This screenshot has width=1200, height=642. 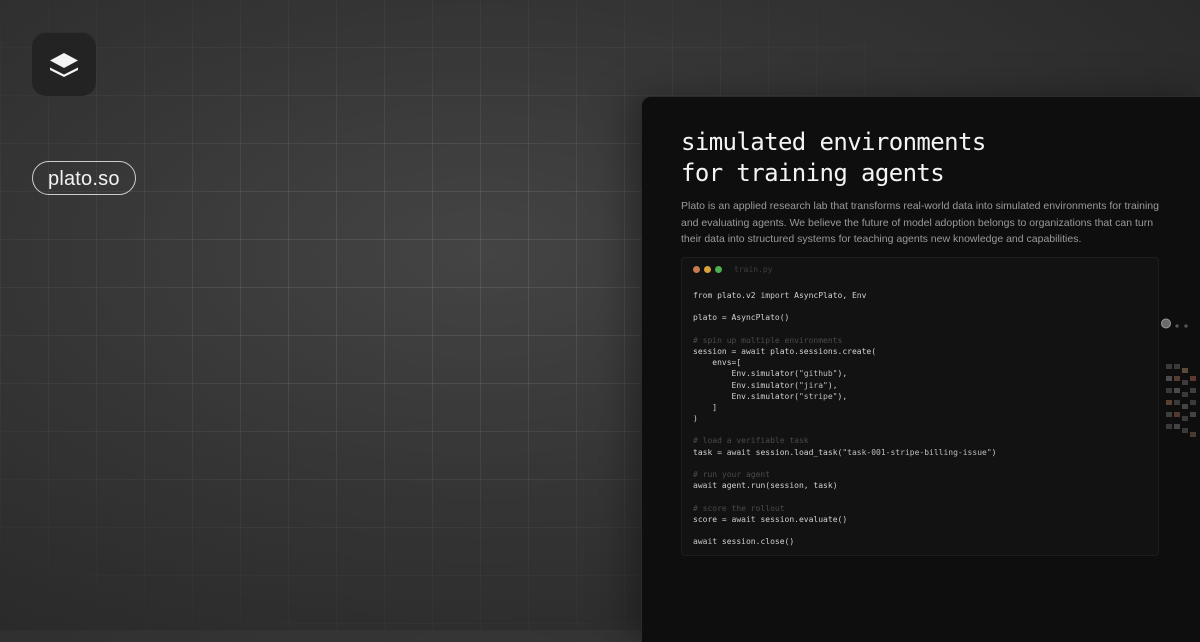 What do you see at coordinates (710, 452) in the screenshot?
I see `code-text: task =` at bounding box center [710, 452].